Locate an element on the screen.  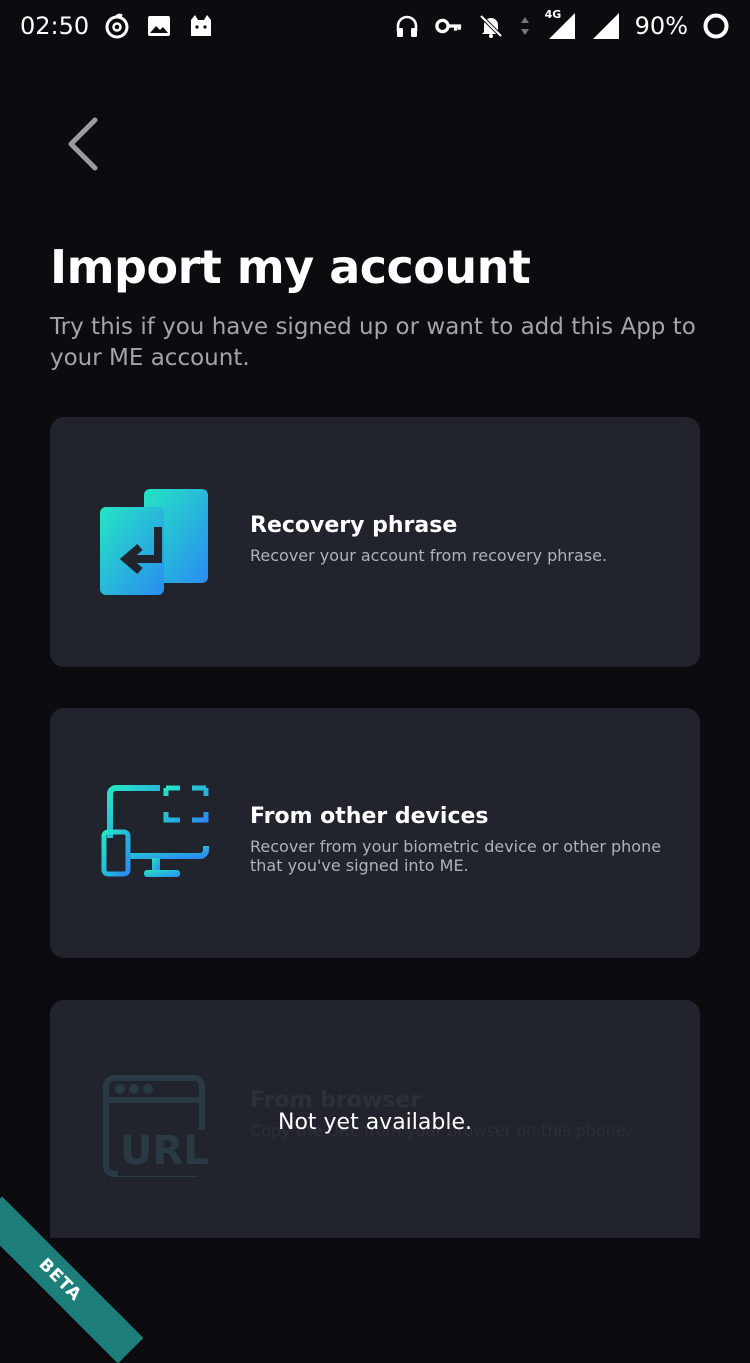
battery-icon is located at coordinates (716, 26).